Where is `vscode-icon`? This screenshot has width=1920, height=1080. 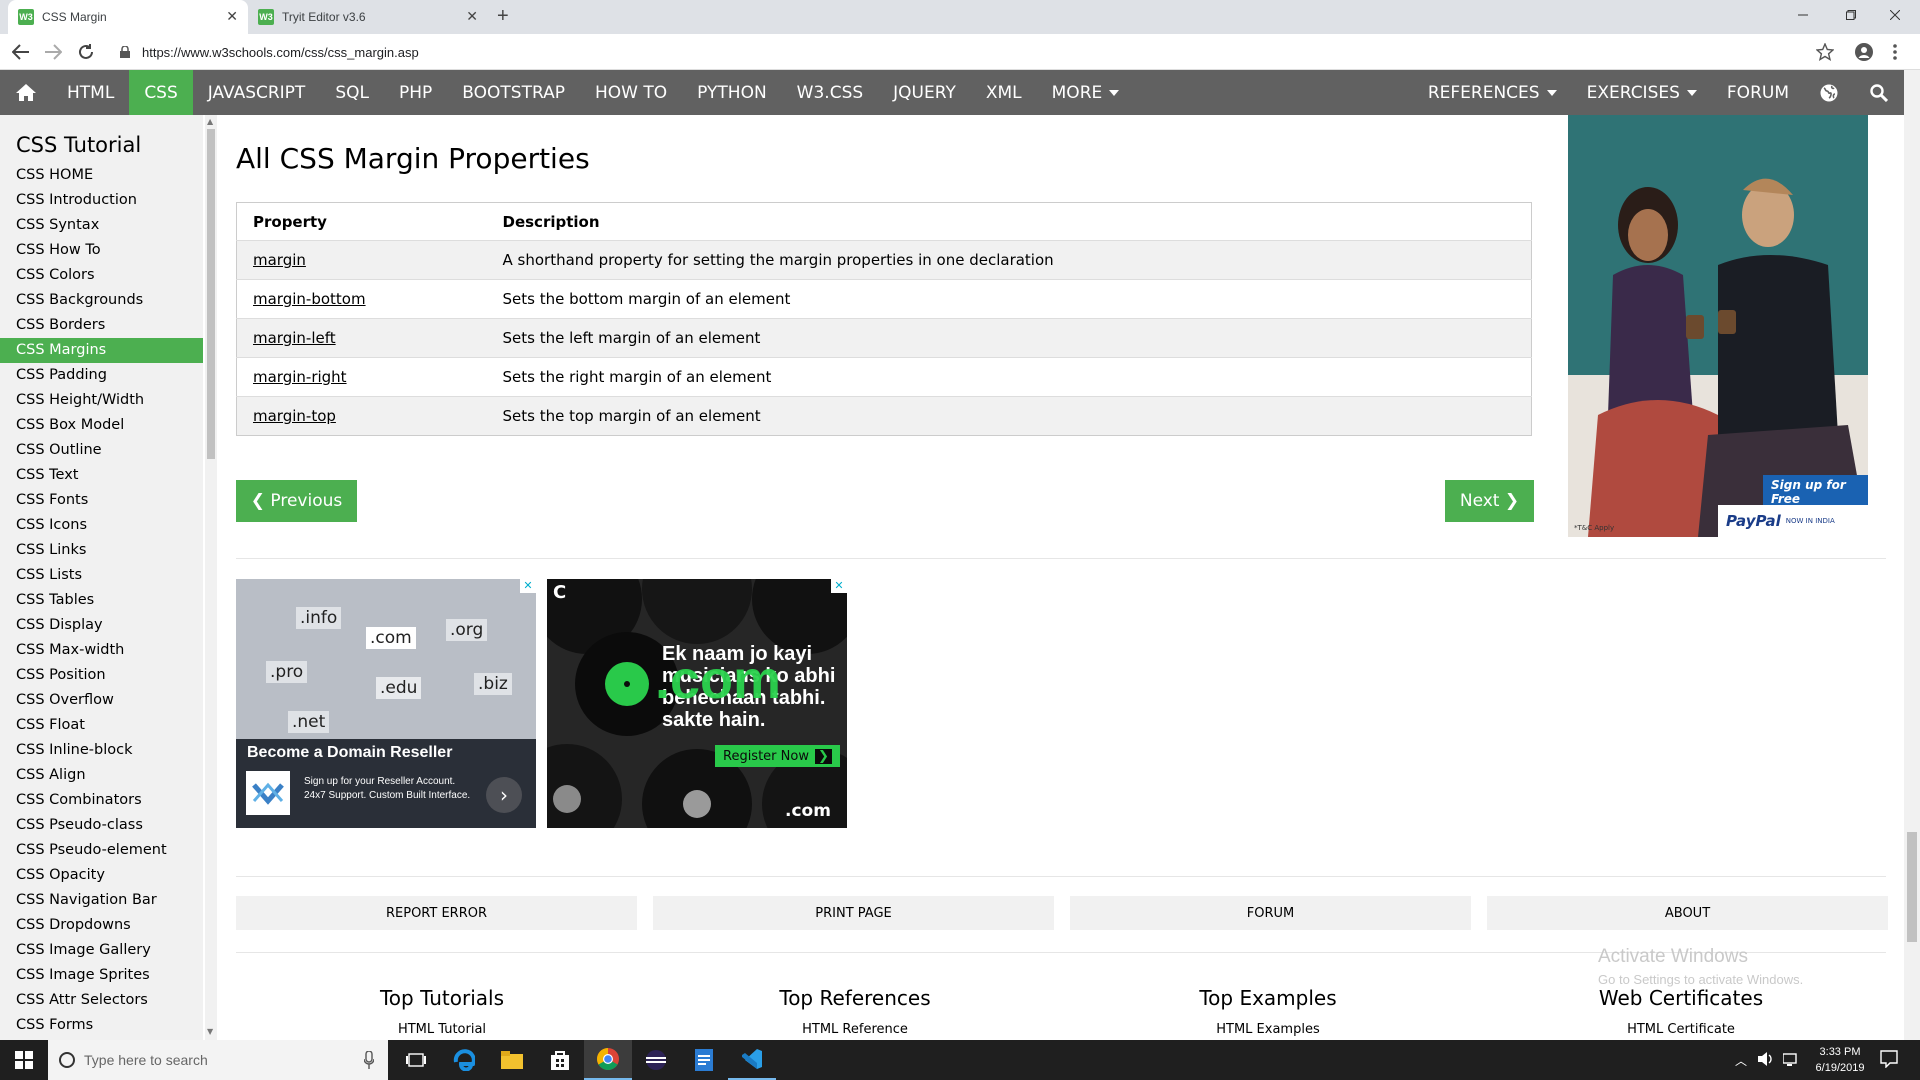
vscode-icon is located at coordinates (752, 1060).